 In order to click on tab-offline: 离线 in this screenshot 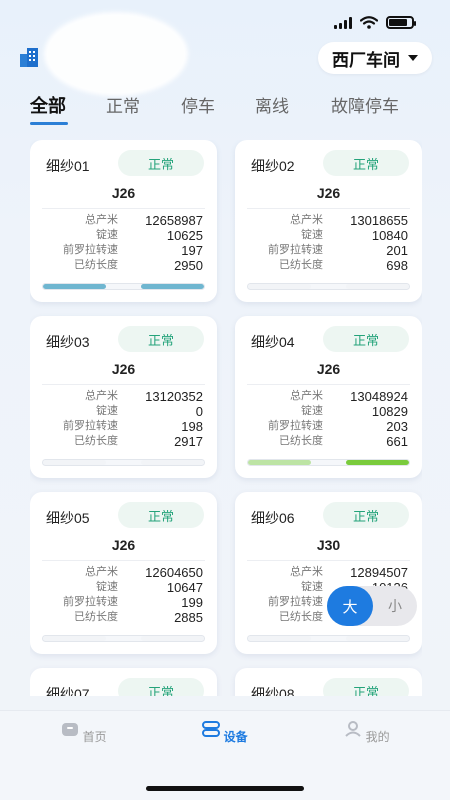, I will do `click(272, 104)`.